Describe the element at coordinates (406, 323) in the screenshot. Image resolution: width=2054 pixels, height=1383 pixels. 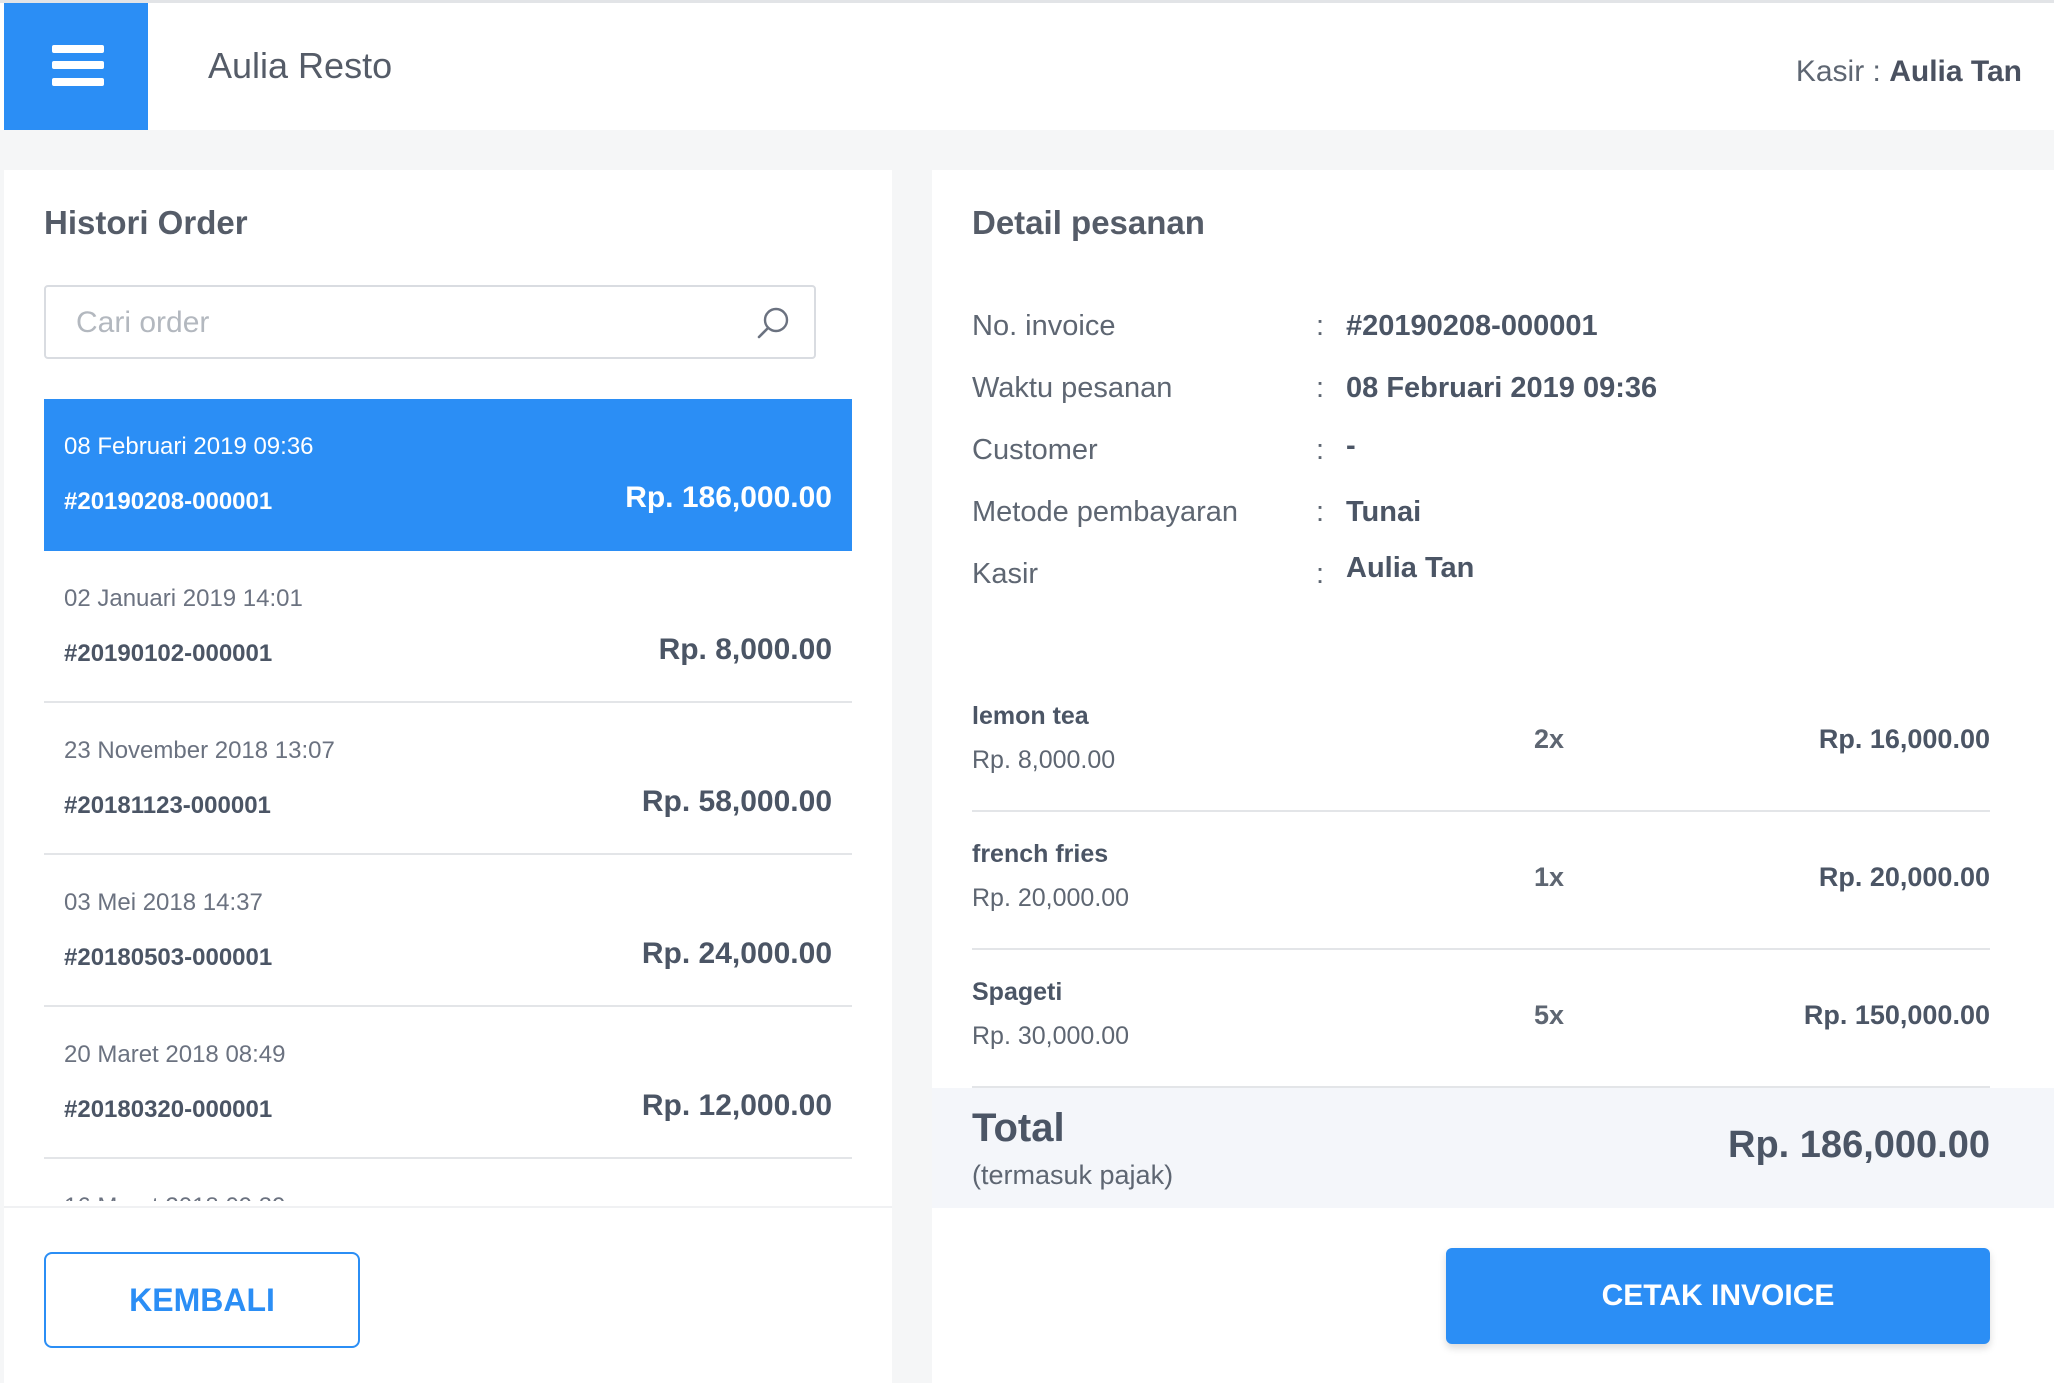
I see `search-input` at that location.